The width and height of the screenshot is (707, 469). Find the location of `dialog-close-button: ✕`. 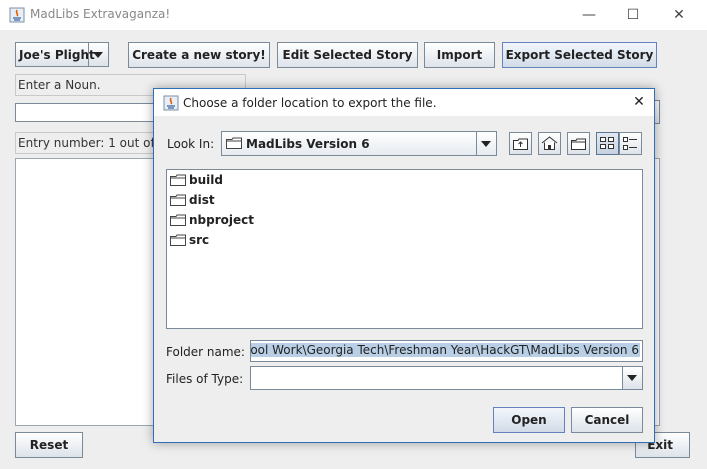

dialog-close-button: ✕ is located at coordinates (639, 102).